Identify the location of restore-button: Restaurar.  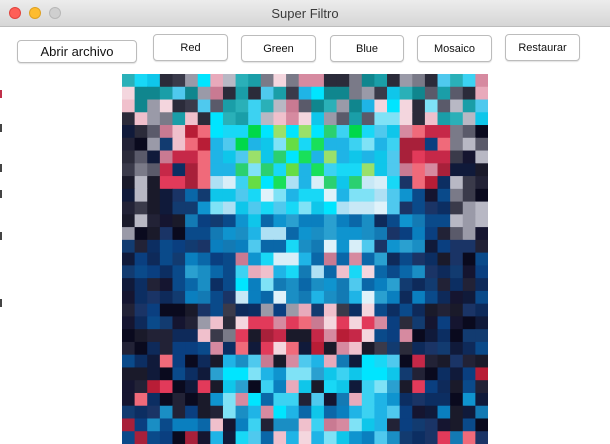
(542, 47).